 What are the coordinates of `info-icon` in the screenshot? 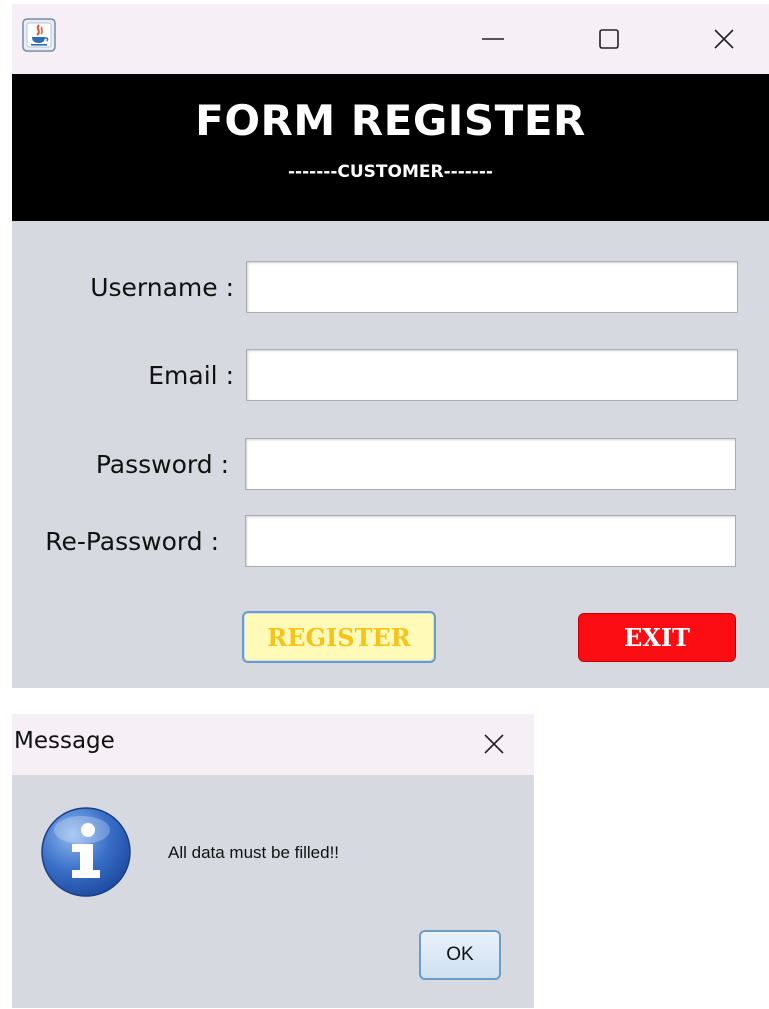 It's located at (86, 852).